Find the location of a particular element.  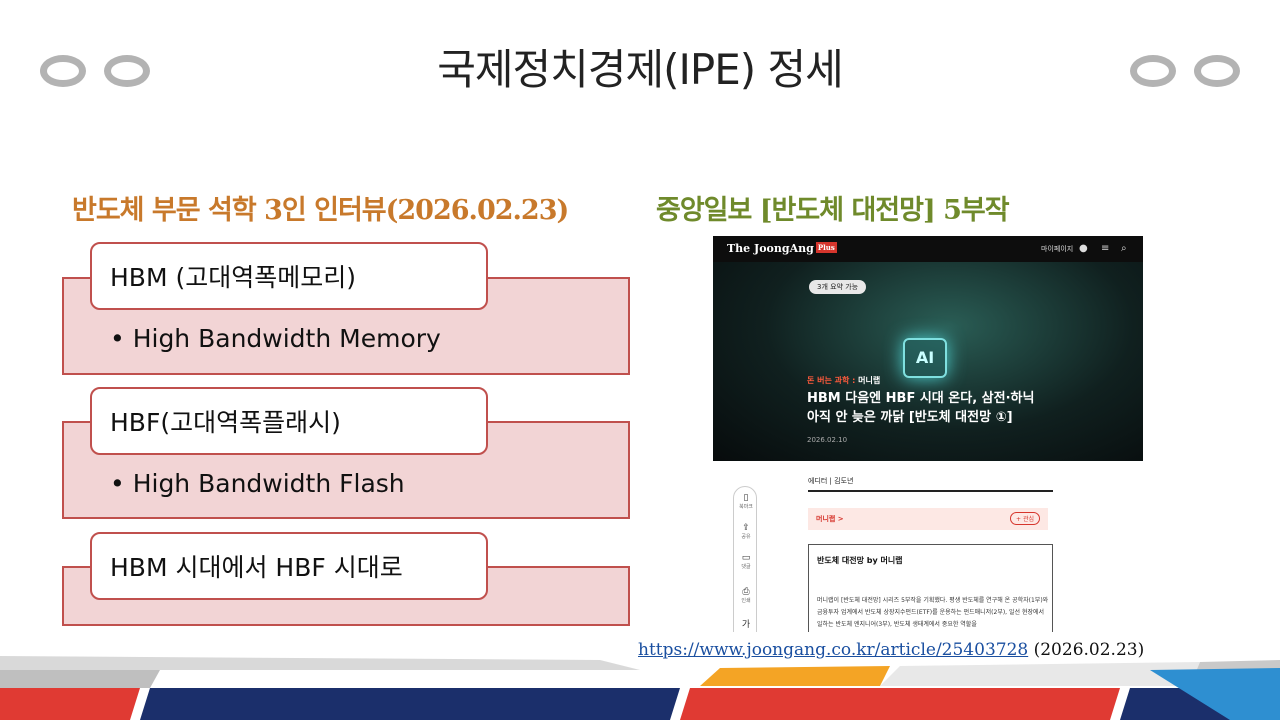

share-icon: ⇪ 공유 is located at coordinates (746, 531).